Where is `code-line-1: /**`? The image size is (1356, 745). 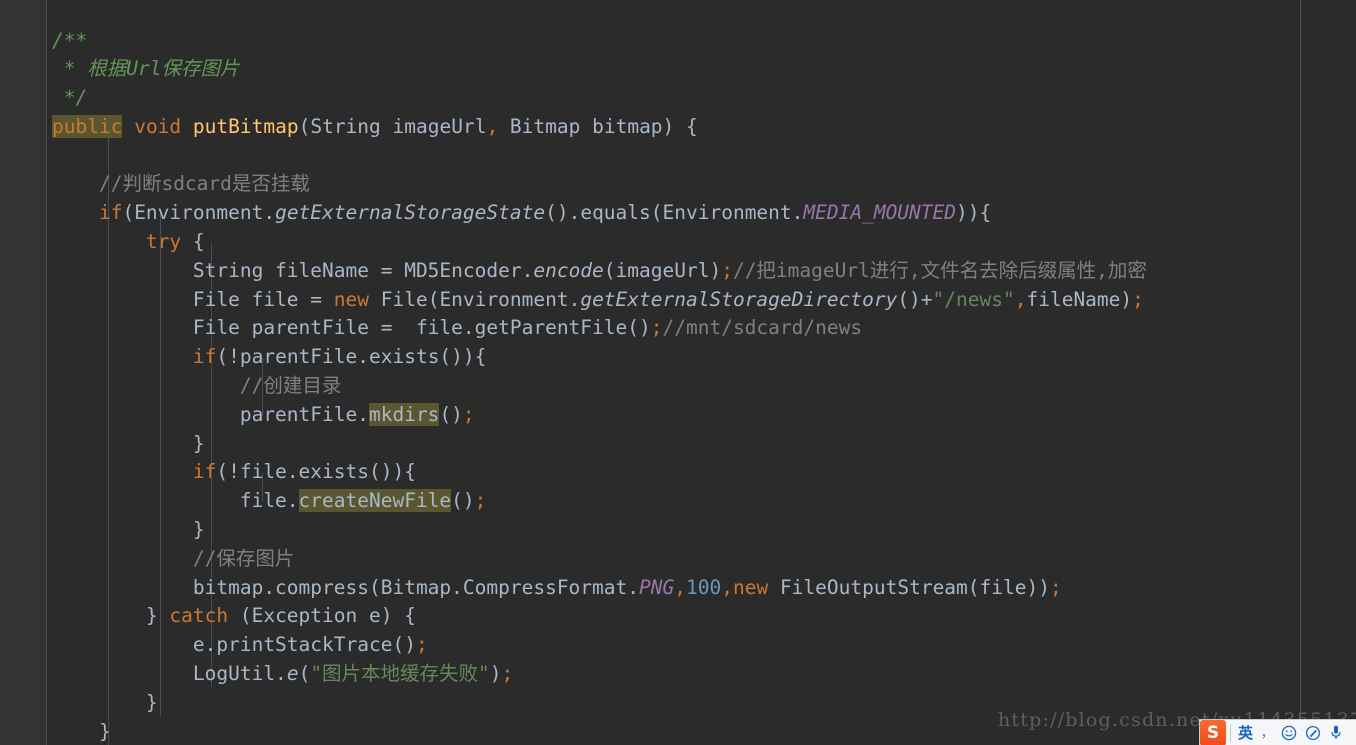
code-line-1: /** is located at coordinates (678, 41).